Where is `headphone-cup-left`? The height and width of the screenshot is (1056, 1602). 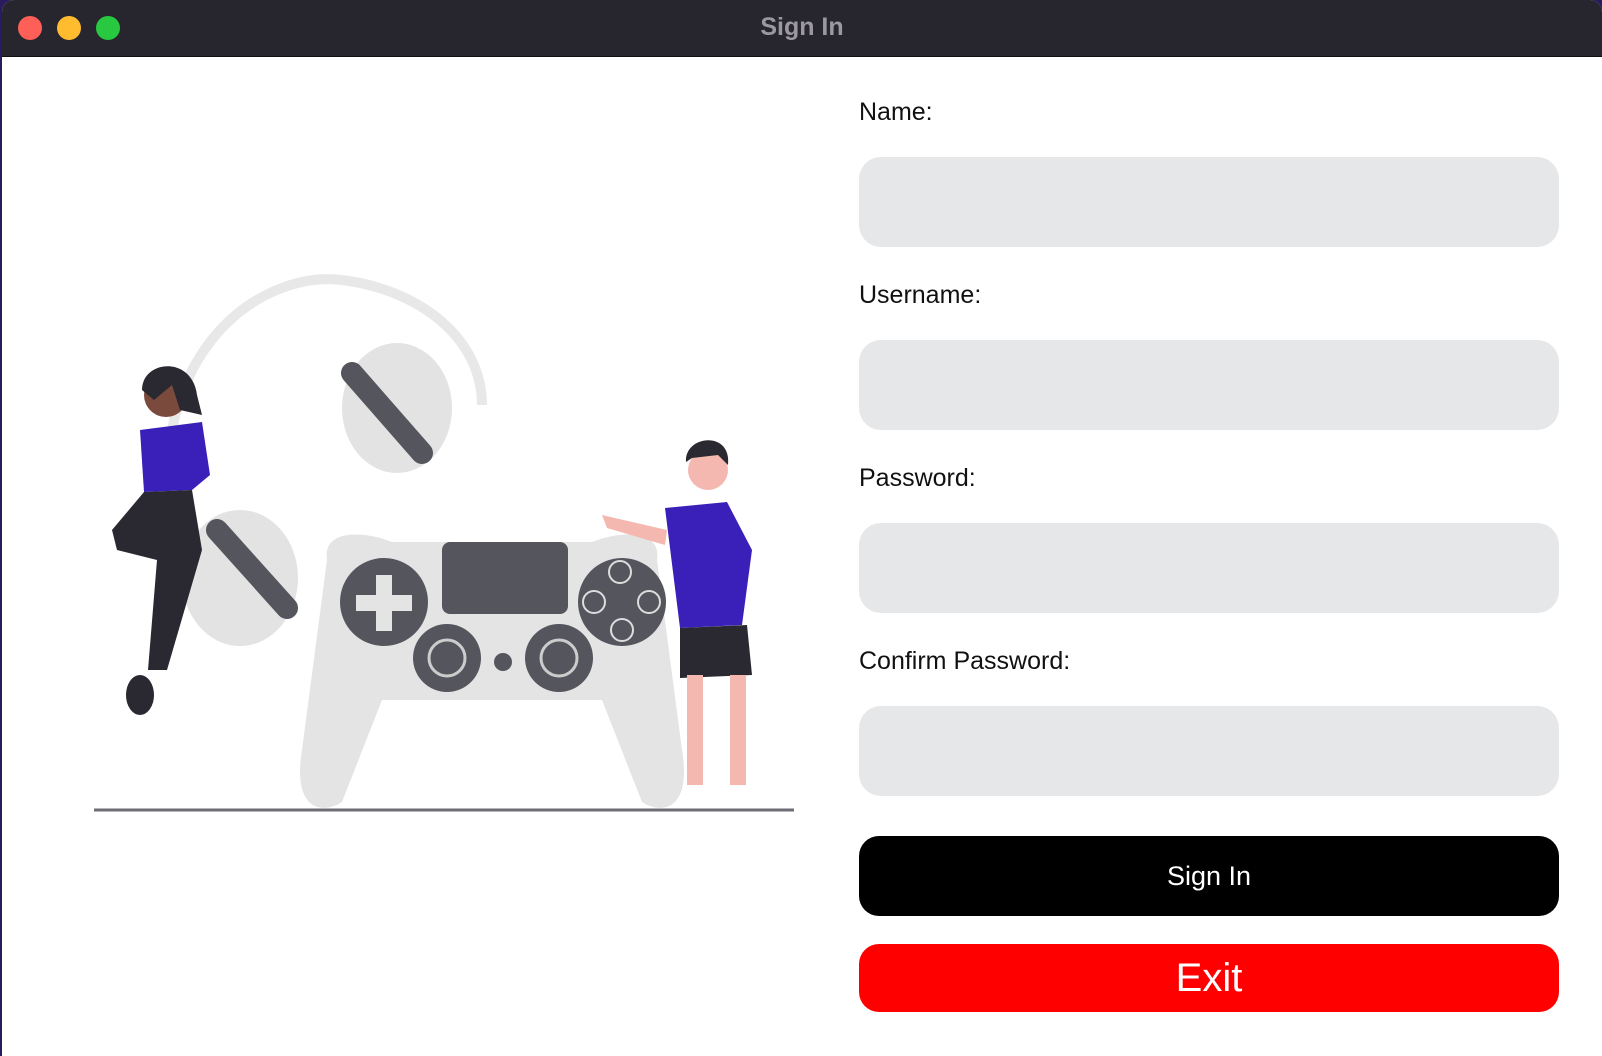
headphone-cup-left is located at coordinates (240, 578).